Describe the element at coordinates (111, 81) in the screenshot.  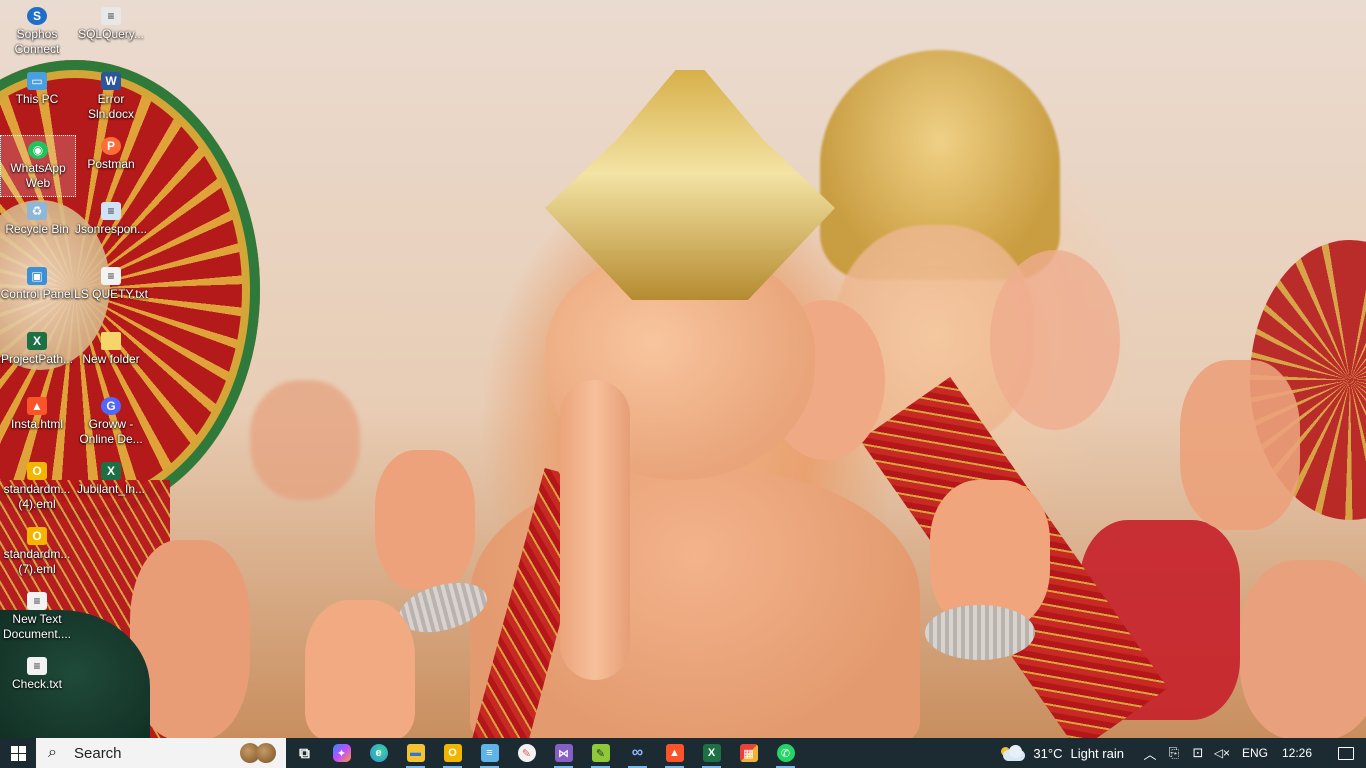
I see `word-doc-icon: W` at that location.